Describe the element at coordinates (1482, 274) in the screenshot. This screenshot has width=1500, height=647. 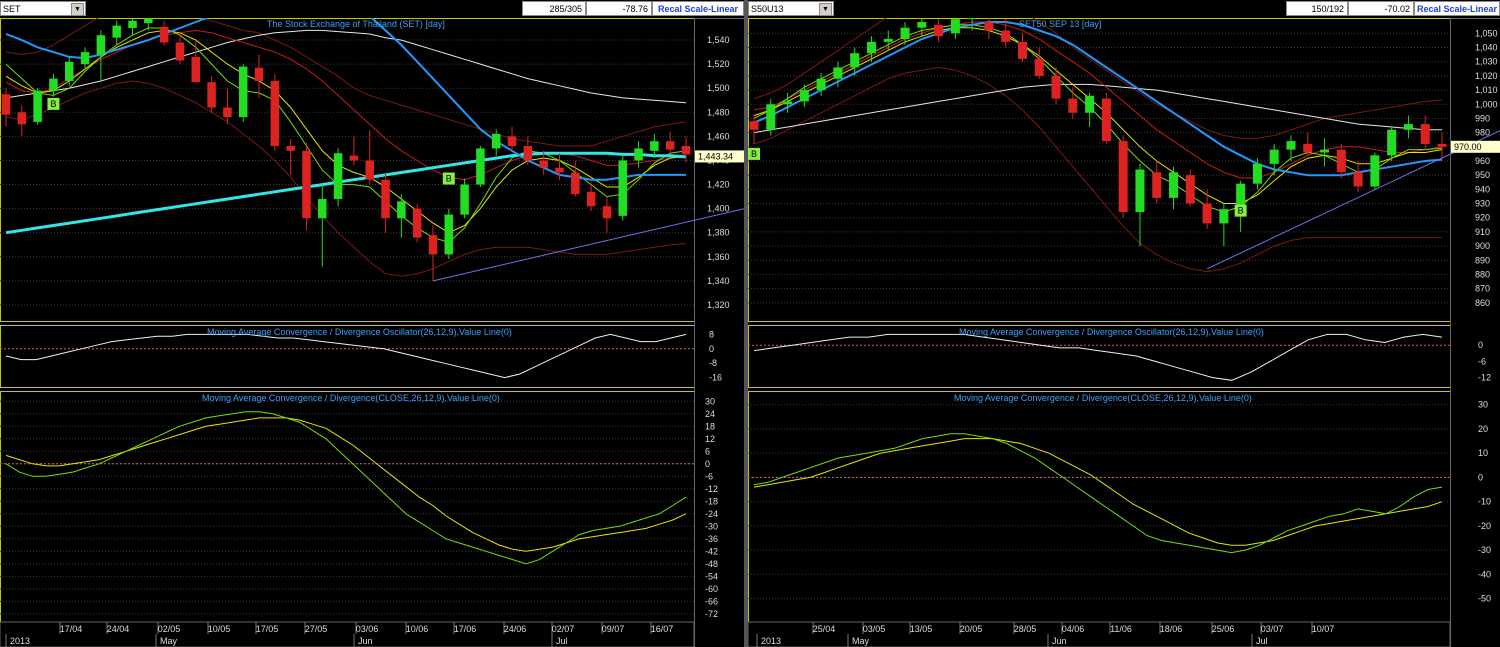
I see `price-tick-label: 880` at that location.